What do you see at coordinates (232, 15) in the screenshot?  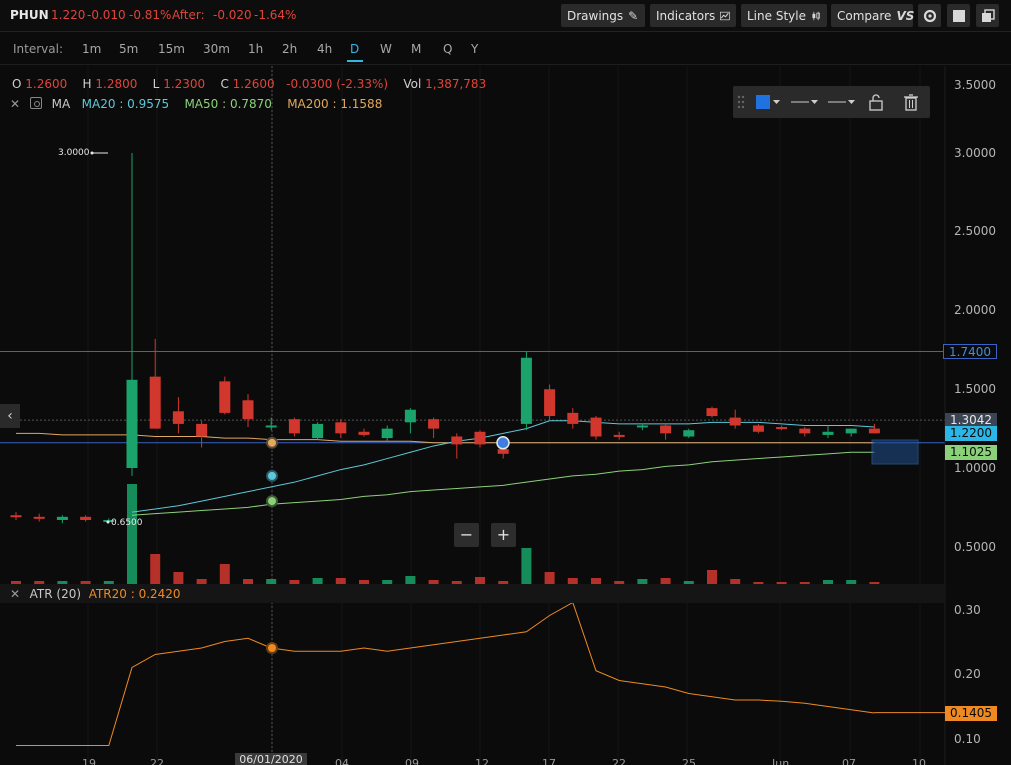 I see `after-hours-change: -0.020` at bounding box center [232, 15].